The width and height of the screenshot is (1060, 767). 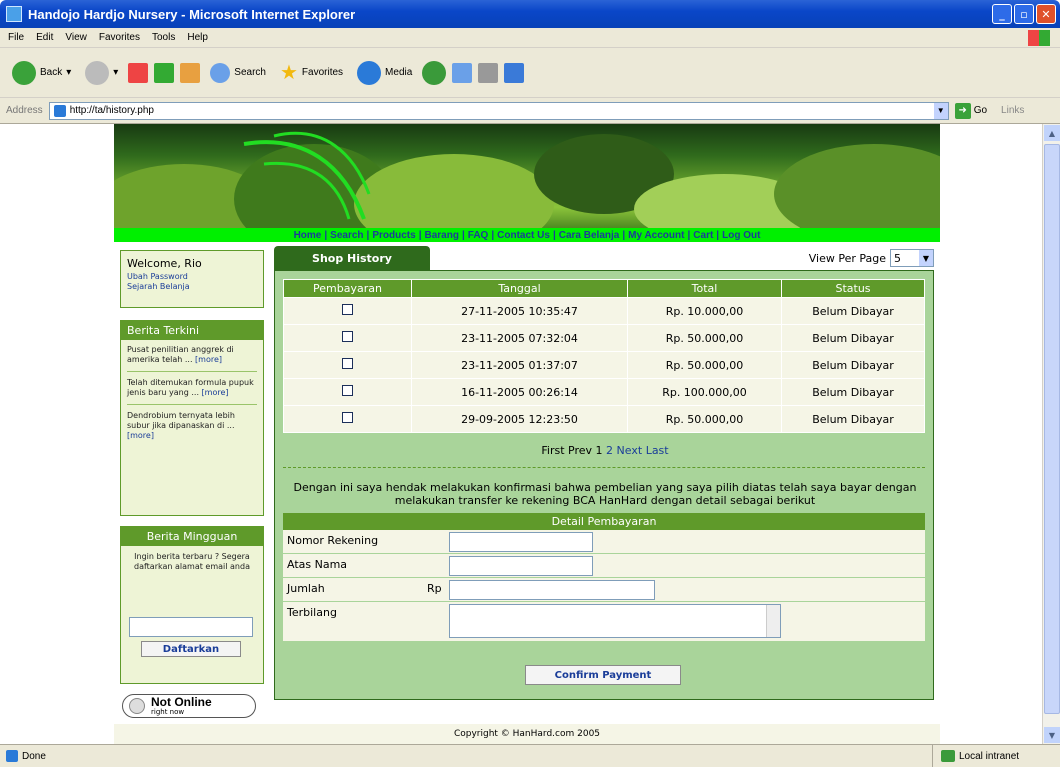 What do you see at coordinates (604, 521) in the screenshot?
I see `payment-detail-title: Detail Pembayaran` at bounding box center [604, 521].